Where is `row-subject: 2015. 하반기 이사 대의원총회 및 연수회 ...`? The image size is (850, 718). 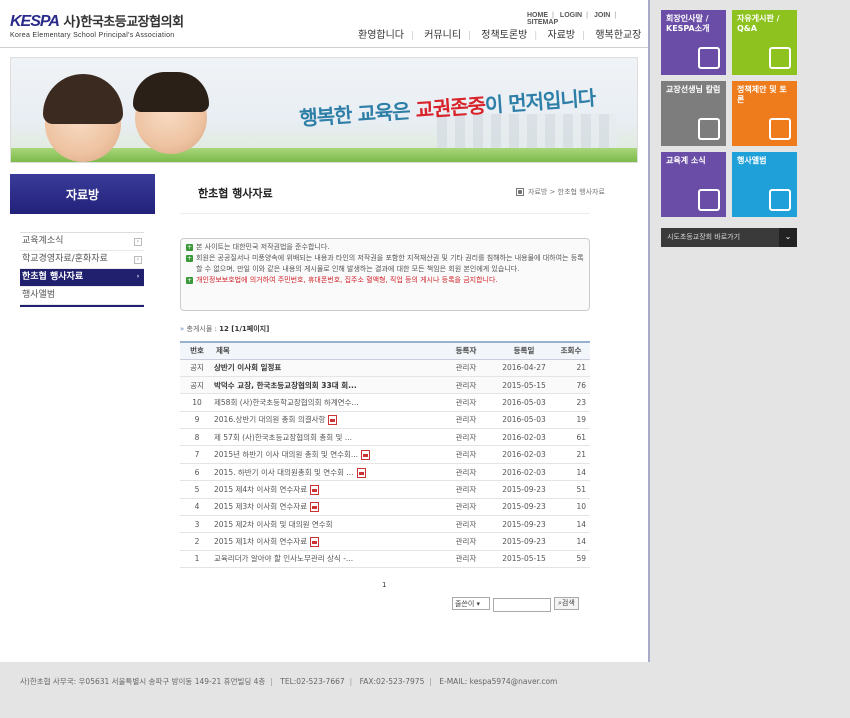
row-subject: 2015. 하반기 이사 대의원총회 및 연수회 ... is located at coordinates (325, 472).